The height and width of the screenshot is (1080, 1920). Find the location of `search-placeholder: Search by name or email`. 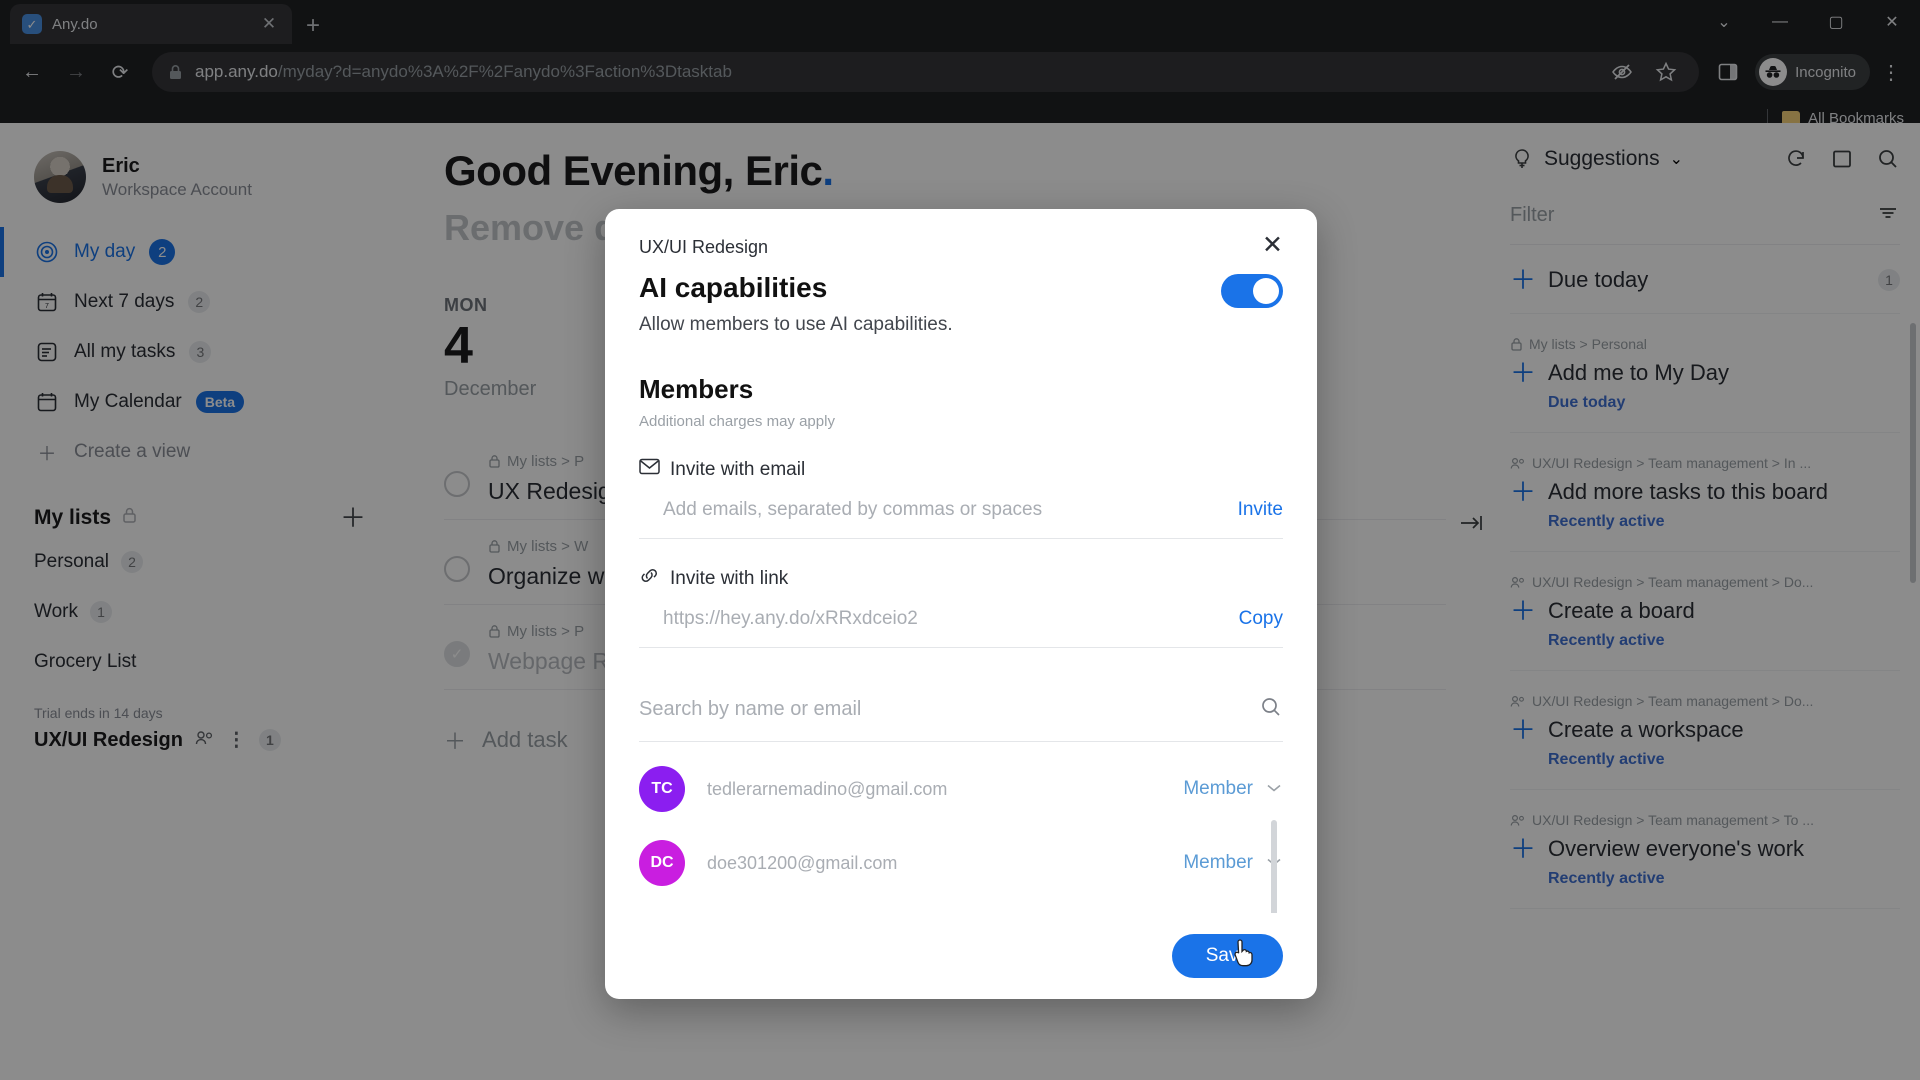

search-placeholder: Search by name or email is located at coordinates (750, 709).